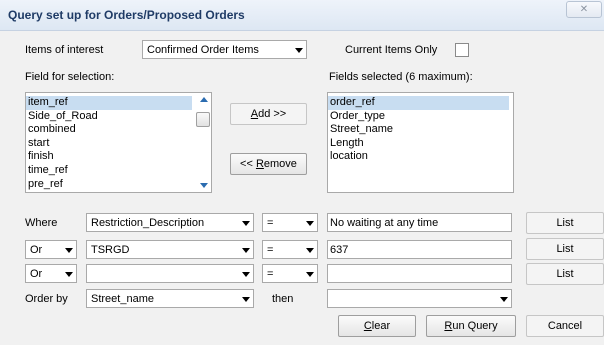  What do you see at coordinates (46, 299) in the screenshot?
I see `order-by-label: Order by` at bounding box center [46, 299].